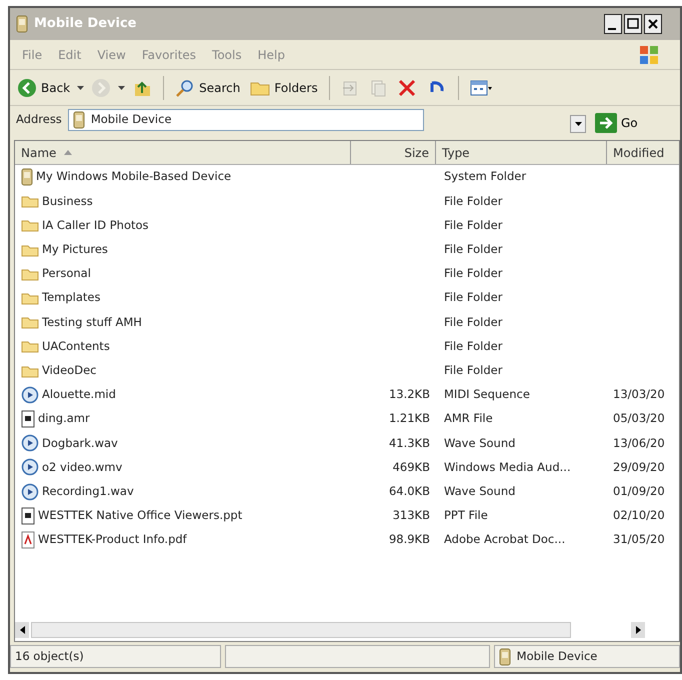 The height and width of the screenshot is (680, 682). Describe the element at coordinates (411, 515) in the screenshot. I see `file-size: 313KB` at that location.